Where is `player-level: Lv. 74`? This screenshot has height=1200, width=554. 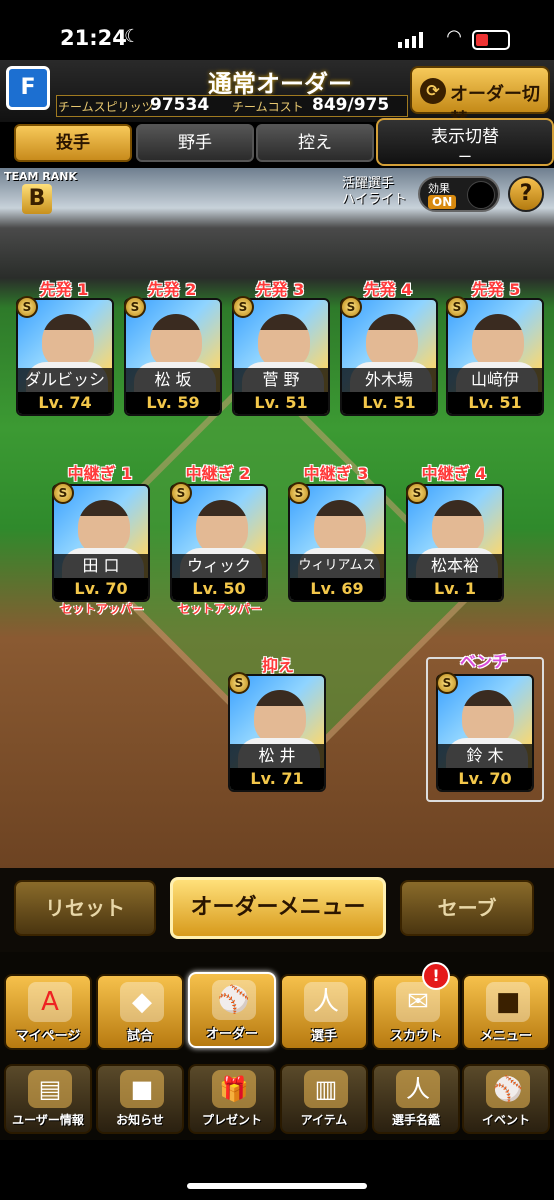 player-level: Lv. 74 is located at coordinates (65, 403).